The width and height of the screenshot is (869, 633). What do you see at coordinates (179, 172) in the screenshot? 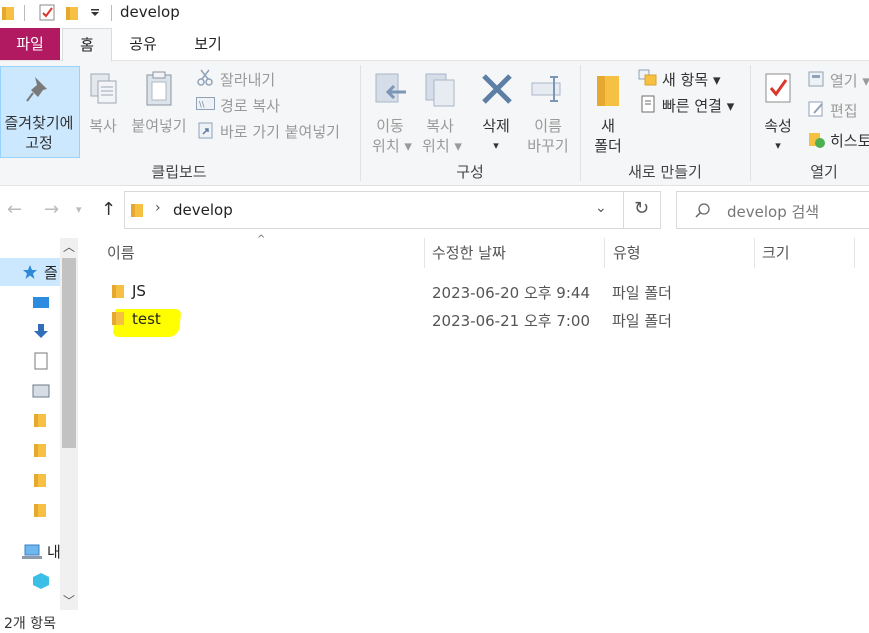
I see `clipboard-group-label: 클립보드` at bounding box center [179, 172].